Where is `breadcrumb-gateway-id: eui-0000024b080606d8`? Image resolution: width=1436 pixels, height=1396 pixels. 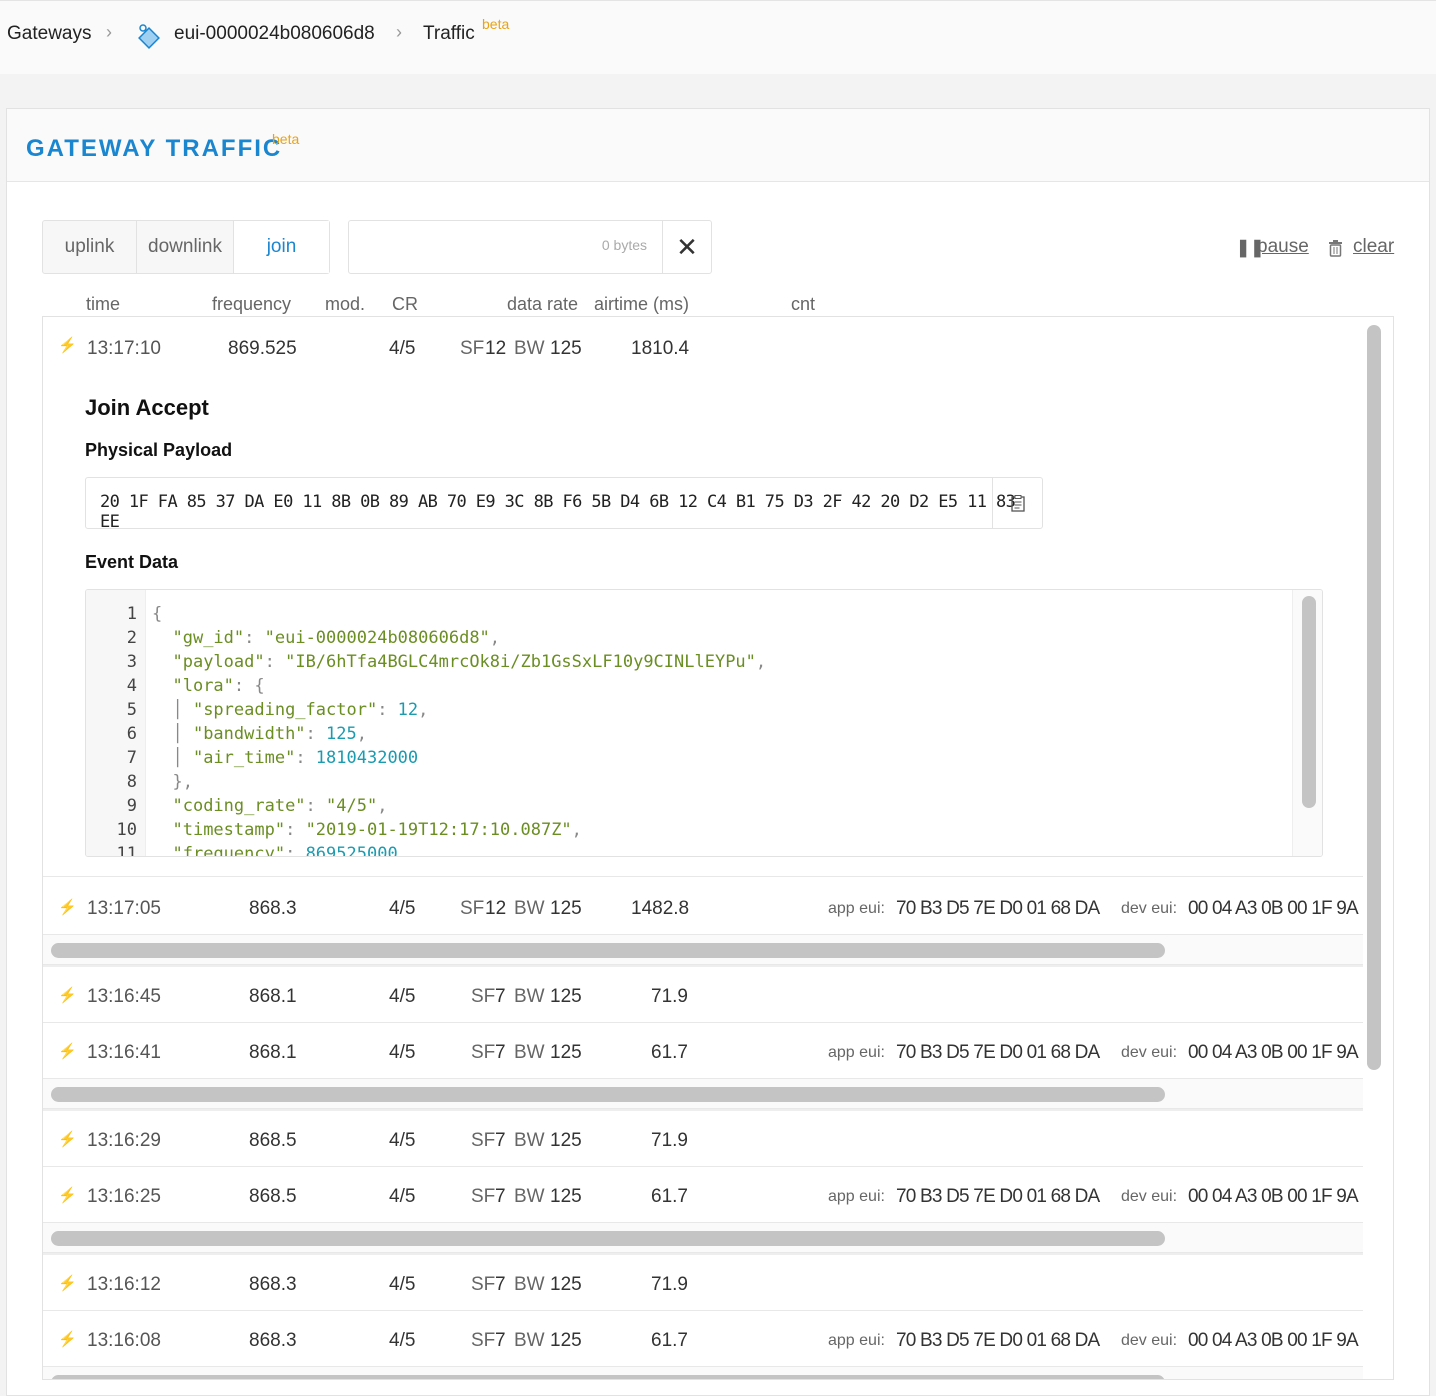 breadcrumb-gateway-id: eui-0000024b080606d8 is located at coordinates (274, 34).